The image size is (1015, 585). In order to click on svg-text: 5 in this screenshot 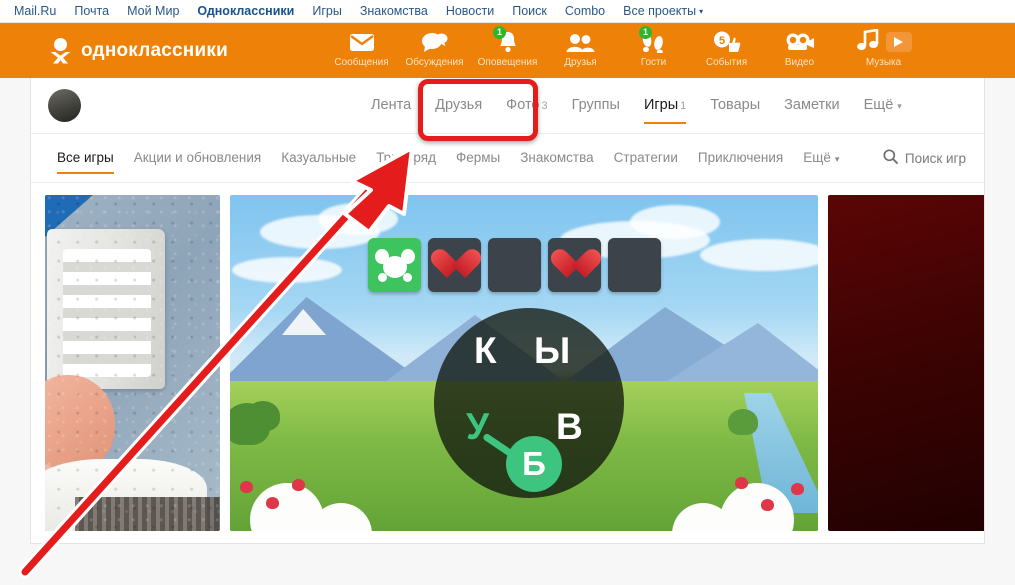, I will do `click(722, 41)`.